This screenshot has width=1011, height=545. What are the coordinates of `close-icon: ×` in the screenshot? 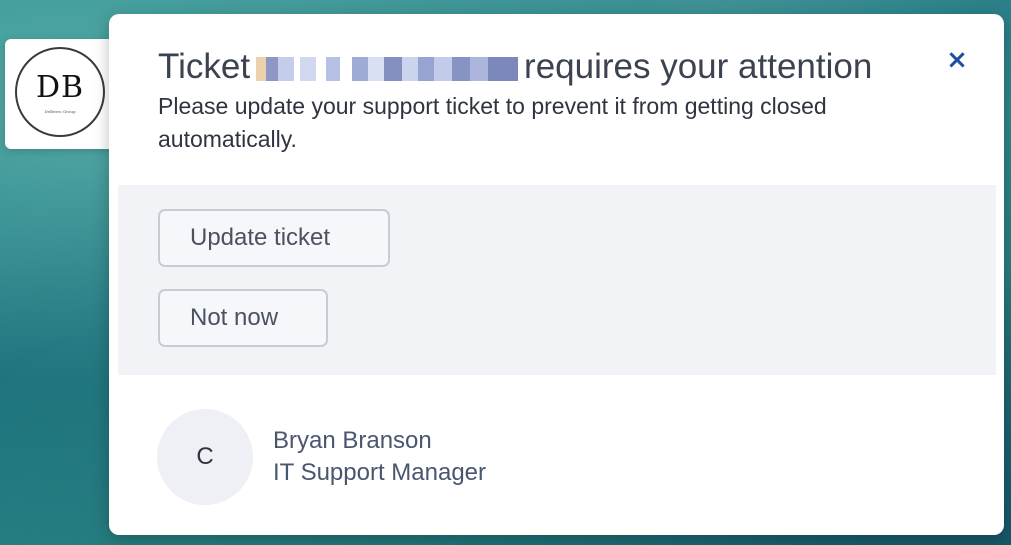 It's located at (957, 60).